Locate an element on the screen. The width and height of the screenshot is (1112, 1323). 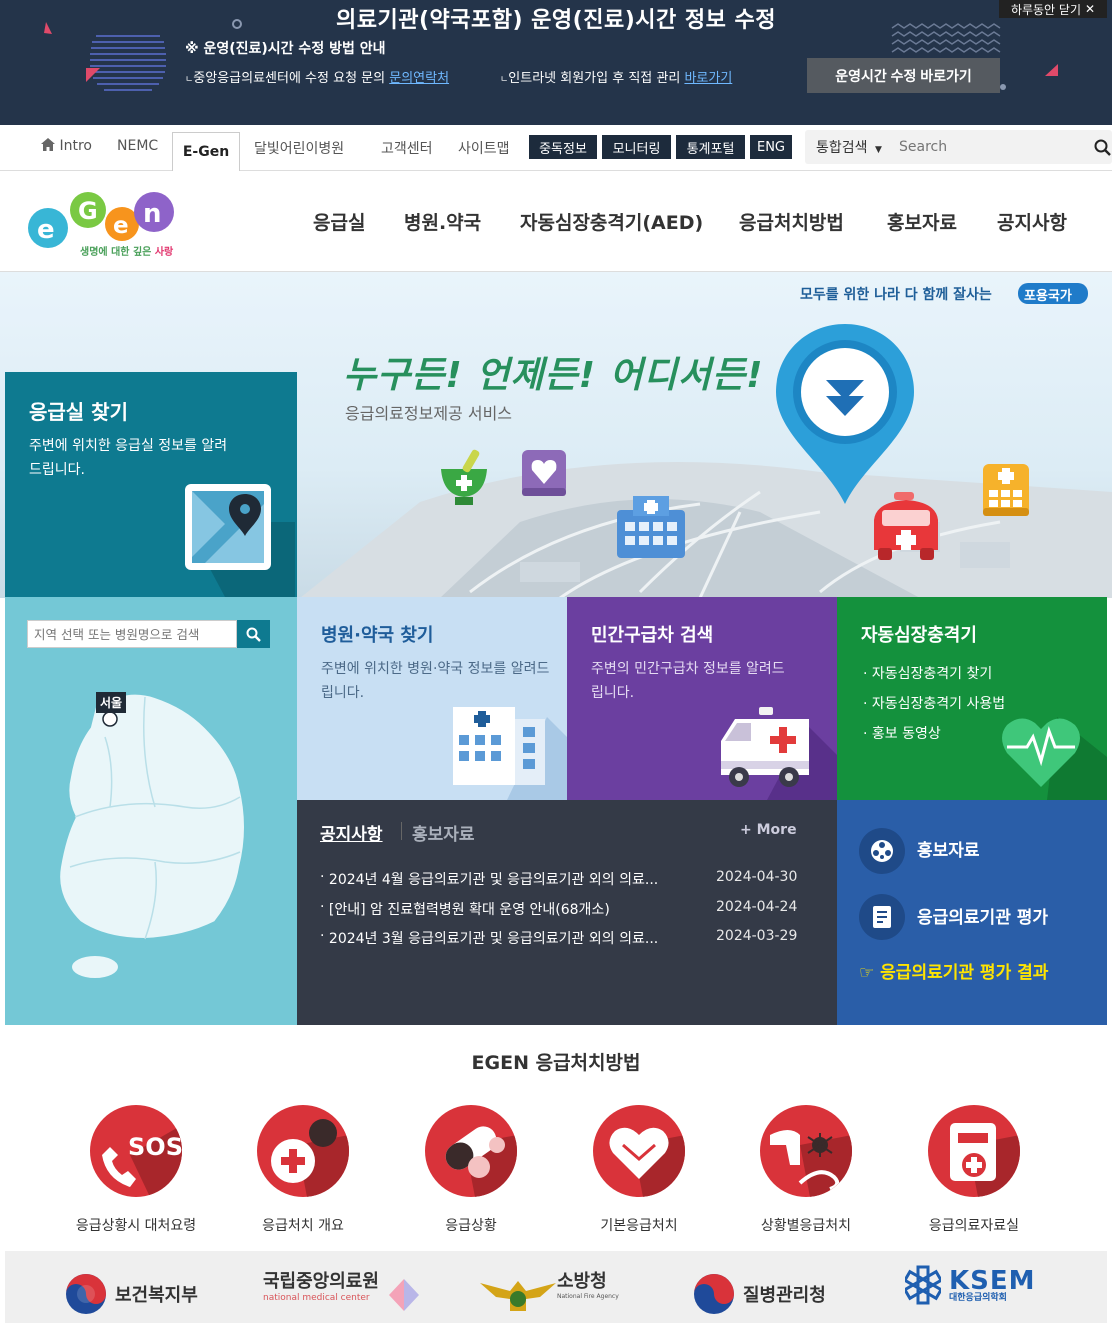
aed-title: 자동심장충격기 is located at coordinates (919, 635).